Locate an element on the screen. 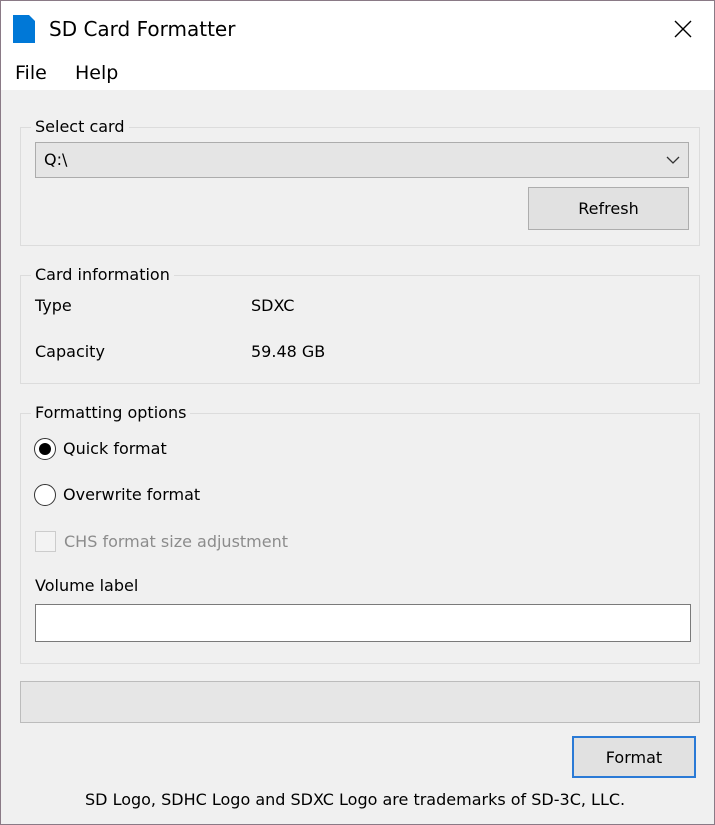  sd-card-icon is located at coordinates (24, 29).